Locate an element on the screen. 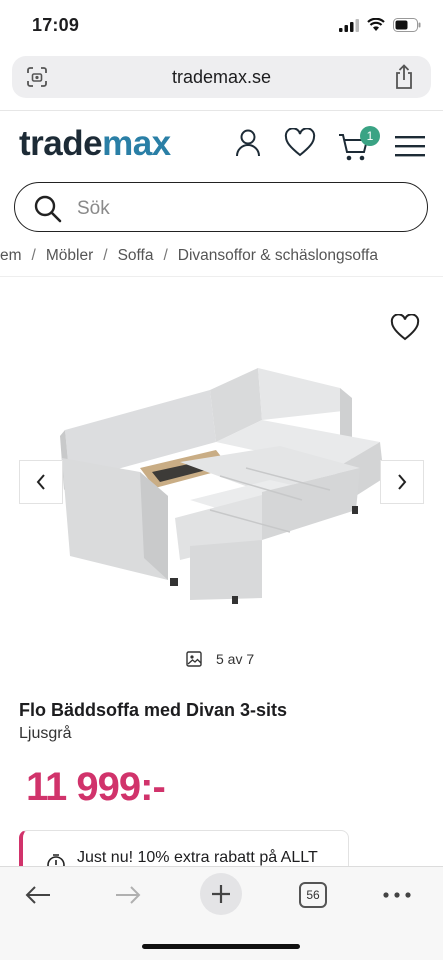  search-placeholder: Sök is located at coordinates (93, 209).